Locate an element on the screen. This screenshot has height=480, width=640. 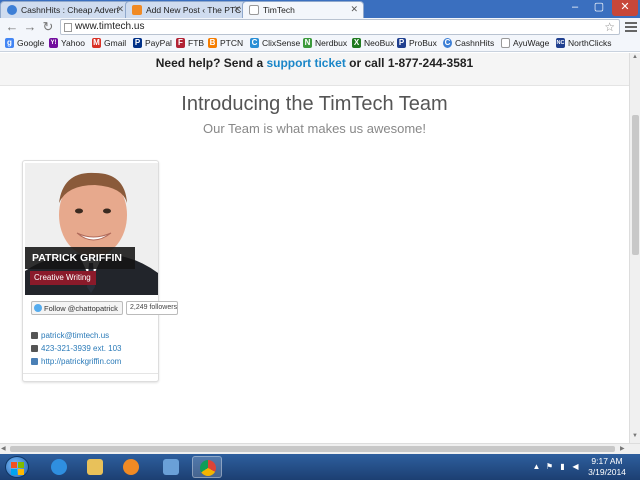
forward-icon: → is located at coordinates (30, 27).